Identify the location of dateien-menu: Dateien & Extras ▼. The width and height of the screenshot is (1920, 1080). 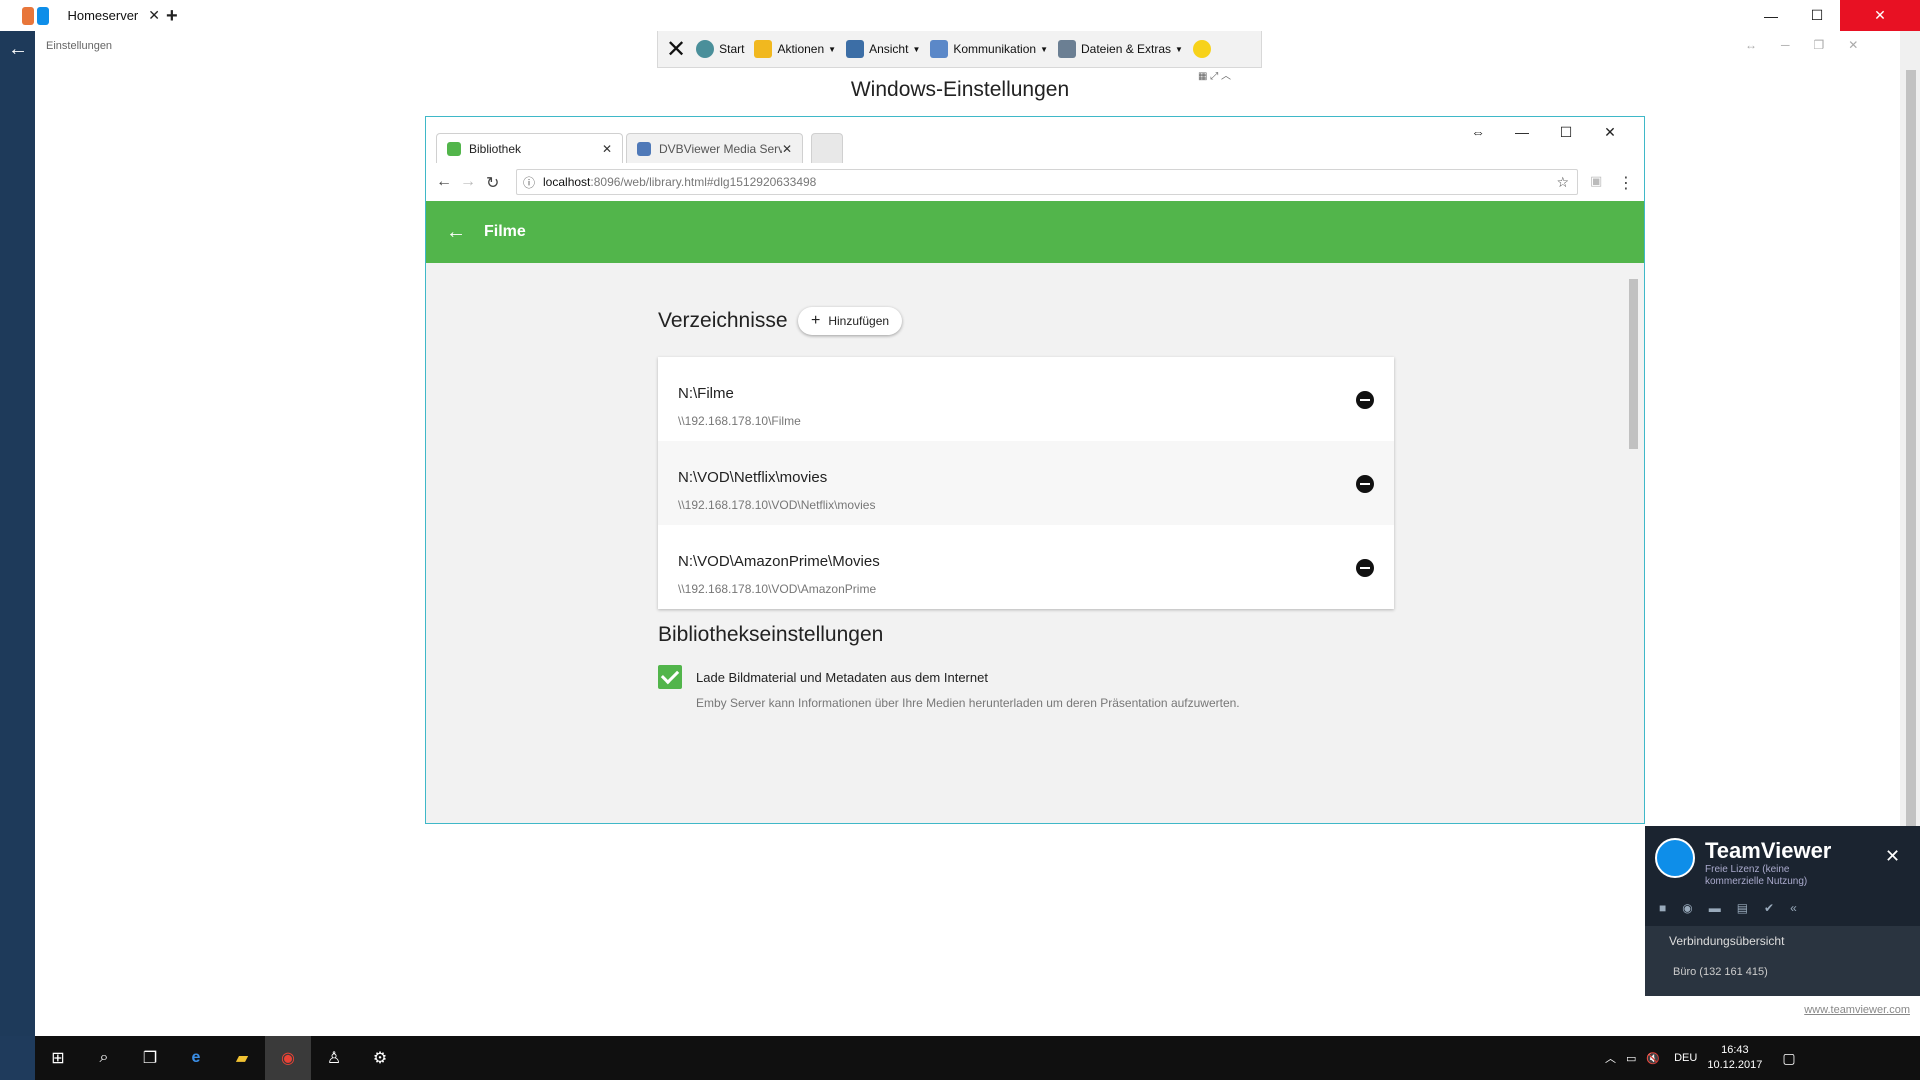
(1120, 49).